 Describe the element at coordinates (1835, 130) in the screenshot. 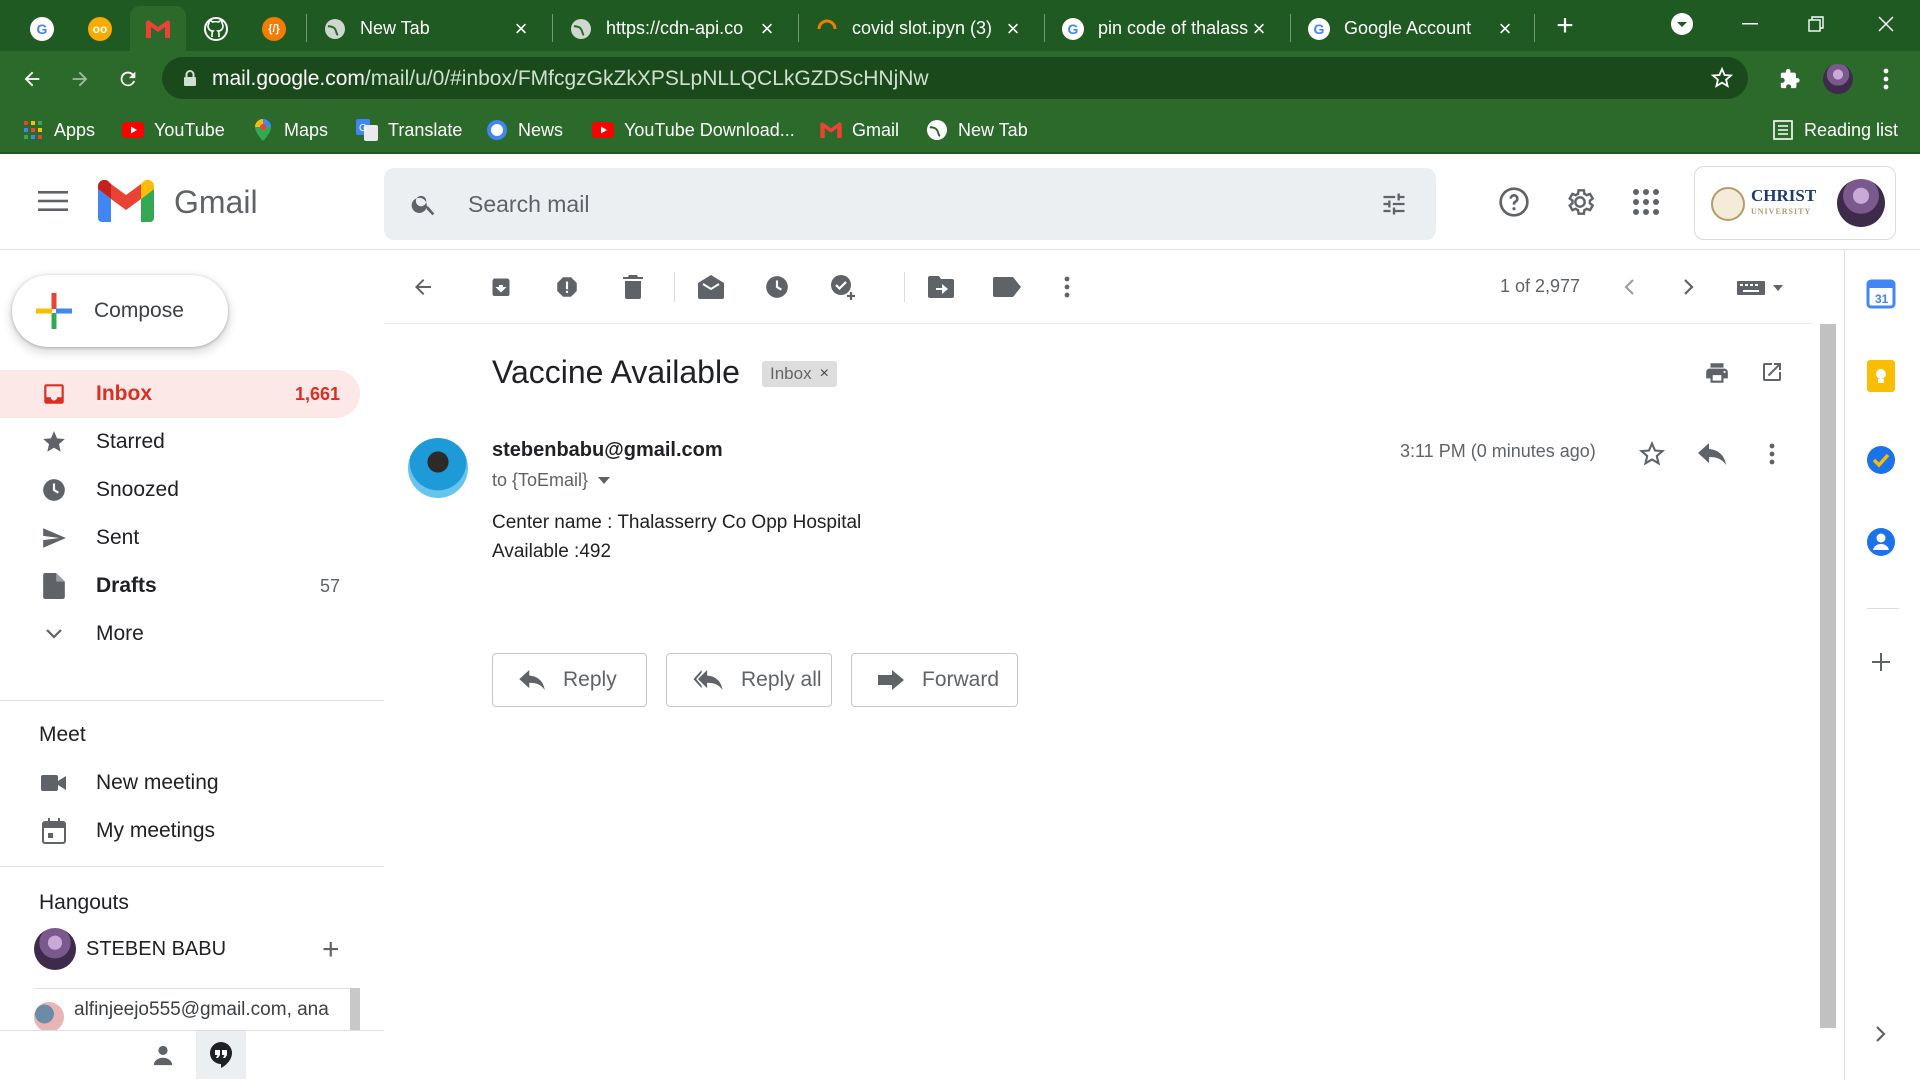

I see `reading-list-button: Reading list` at that location.